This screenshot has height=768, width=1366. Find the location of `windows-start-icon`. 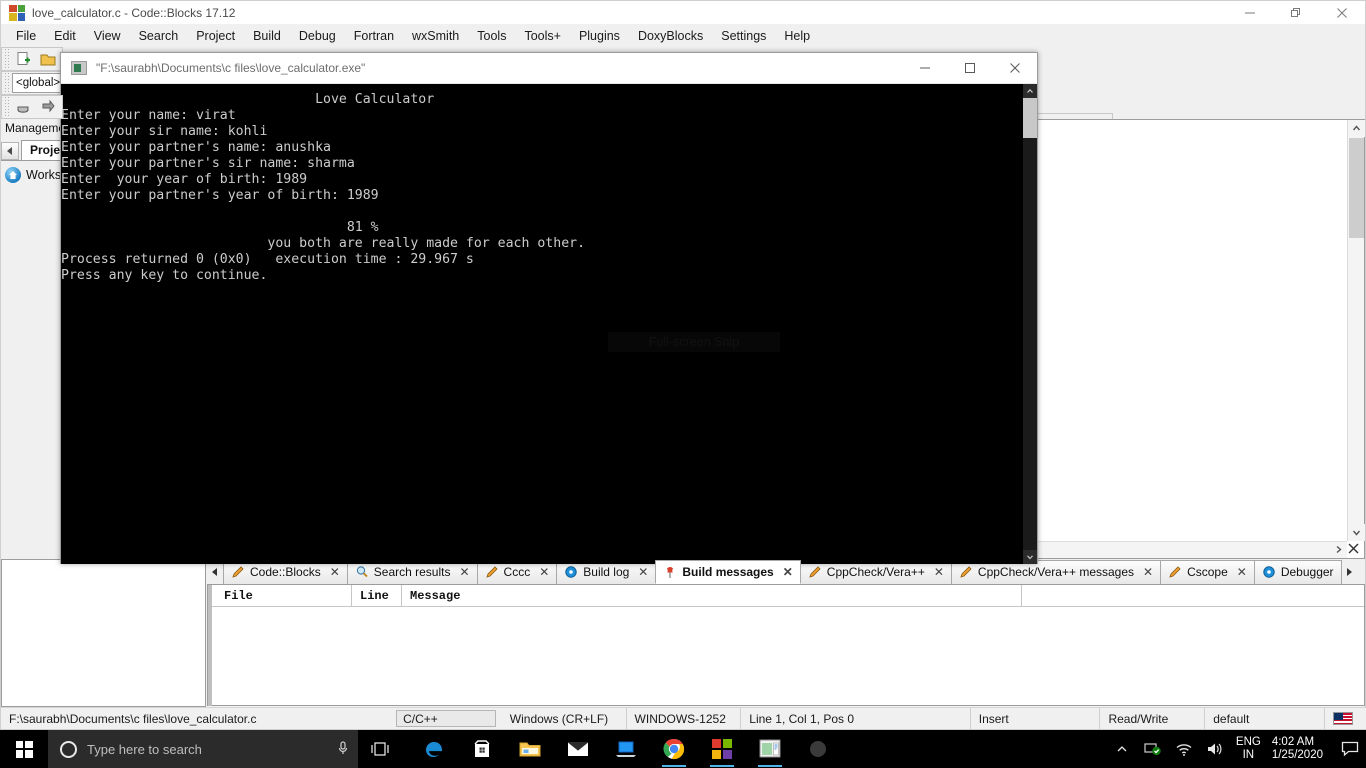

windows-start-icon is located at coordinates (24, 749).